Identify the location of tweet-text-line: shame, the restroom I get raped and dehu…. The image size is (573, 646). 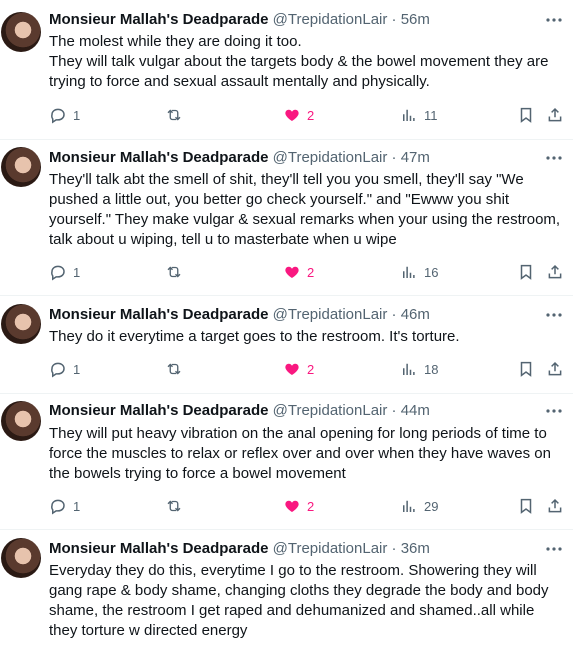
(292, 610).